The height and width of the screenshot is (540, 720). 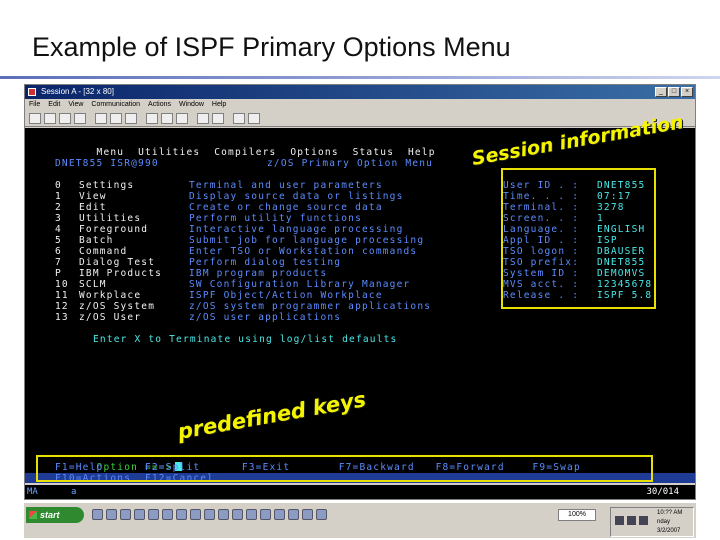 I want to click on option-name: Utilities, so click(x=110, y=218).